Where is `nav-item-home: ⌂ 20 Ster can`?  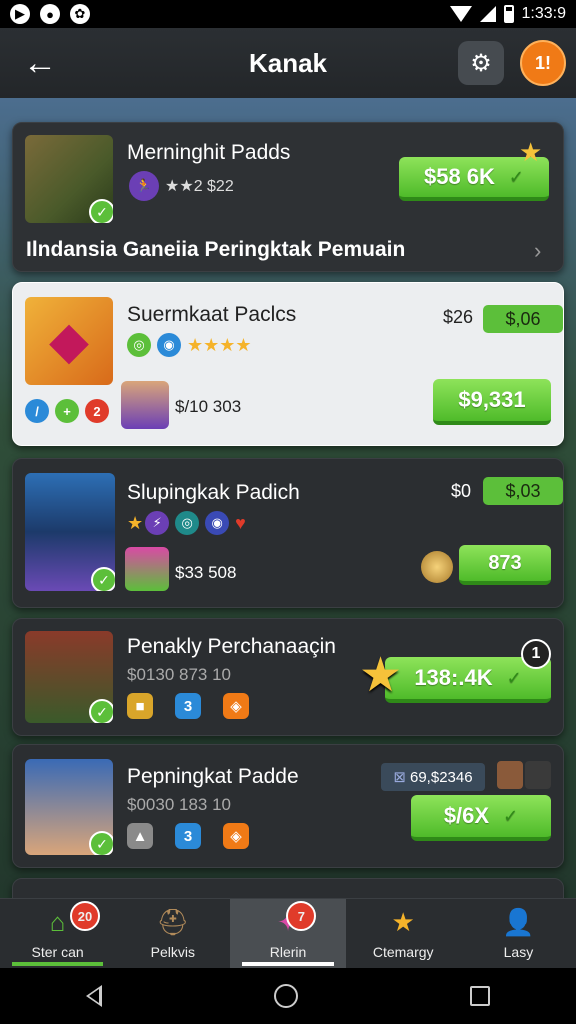 nav-item-home: ⌂ 20 Ster can is located at coordinates (57, 933).